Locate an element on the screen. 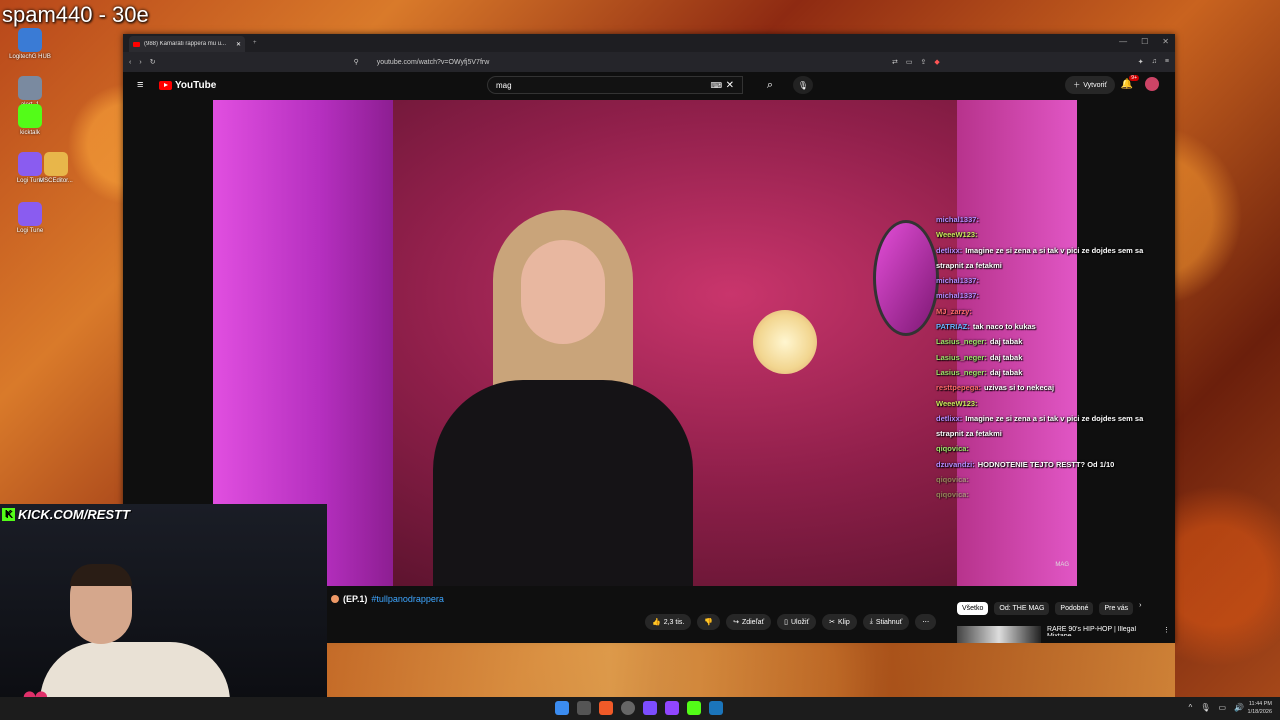  save-button: ▯ Uložiť is located at coordinates (797, 622).